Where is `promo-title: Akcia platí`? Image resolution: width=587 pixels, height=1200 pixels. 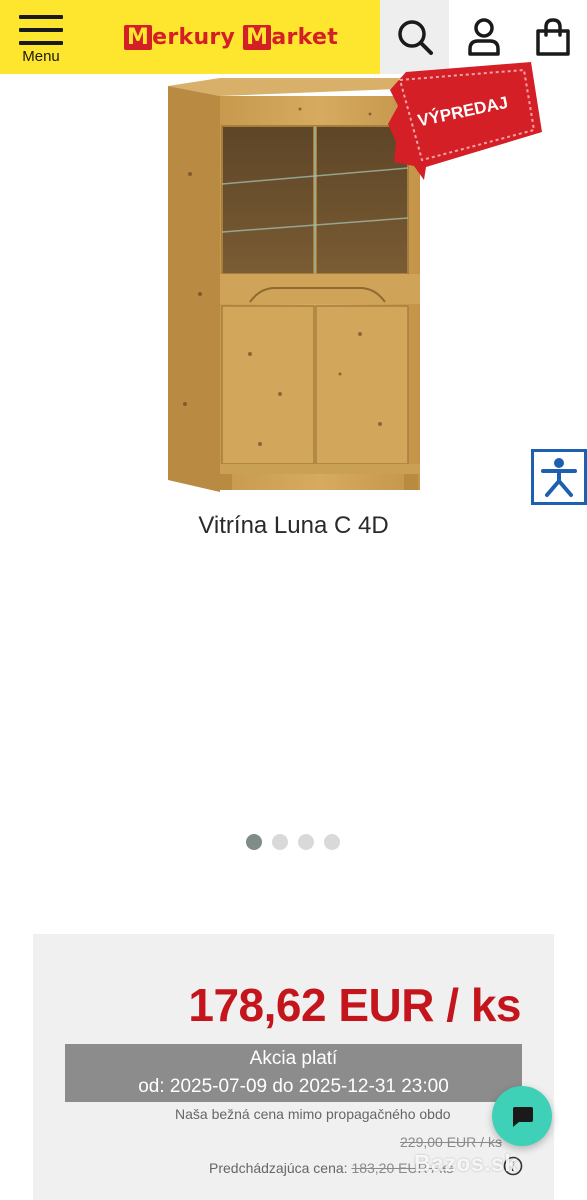 promo-title: Akcia platí is located at coordinates (293, 1058).